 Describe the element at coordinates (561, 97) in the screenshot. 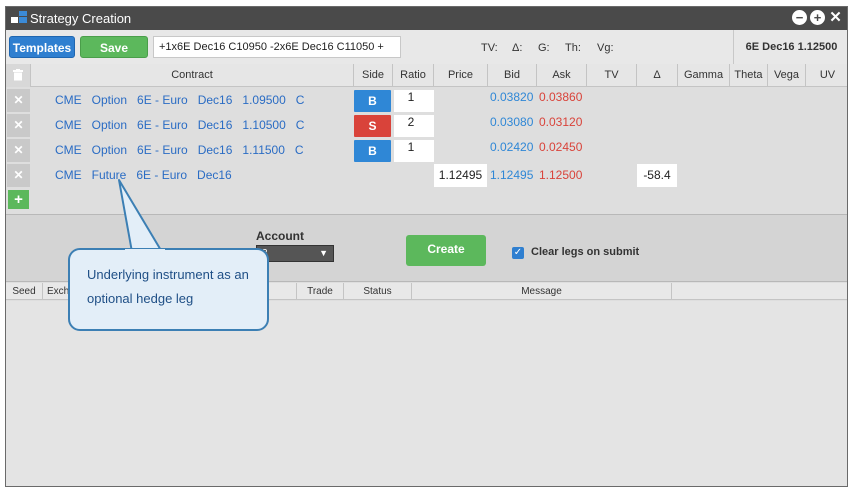

I see `ask-value: 0.03860` at that location.